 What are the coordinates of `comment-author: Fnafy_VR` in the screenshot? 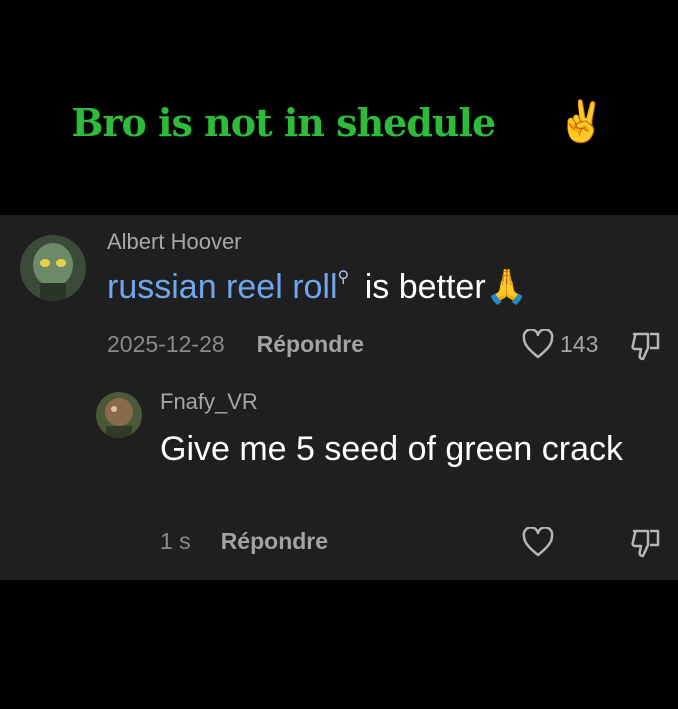 It's located at (209, 402).